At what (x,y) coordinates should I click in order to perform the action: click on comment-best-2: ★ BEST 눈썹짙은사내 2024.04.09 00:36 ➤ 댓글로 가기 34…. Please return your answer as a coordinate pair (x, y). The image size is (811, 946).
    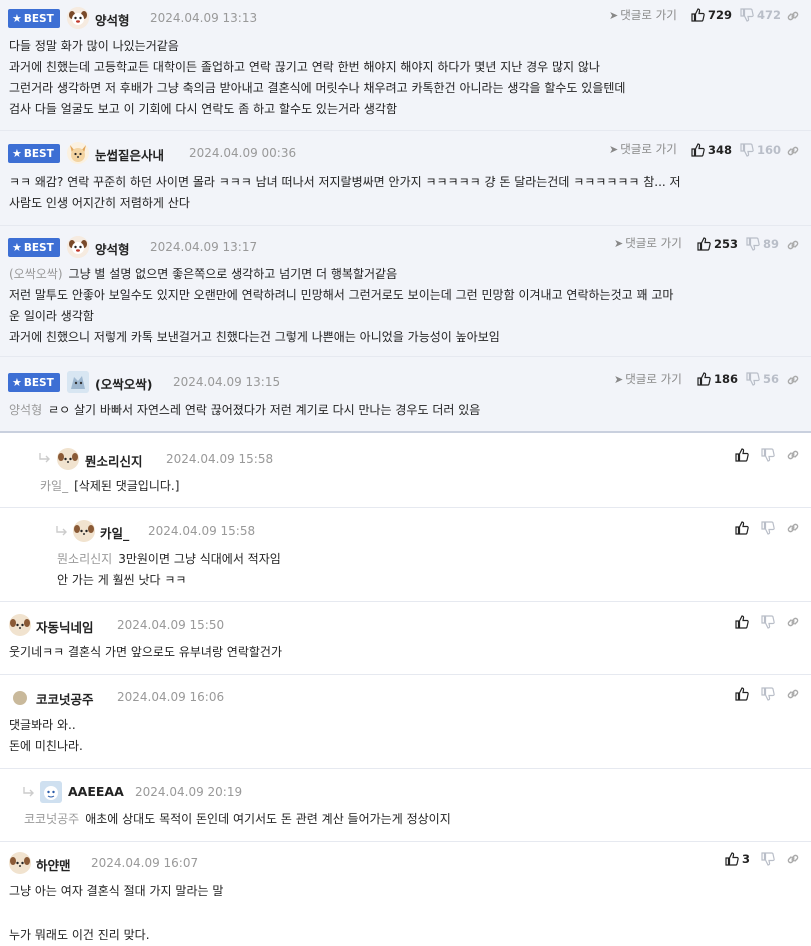
    Looking at the image, I should click on (405, 178).